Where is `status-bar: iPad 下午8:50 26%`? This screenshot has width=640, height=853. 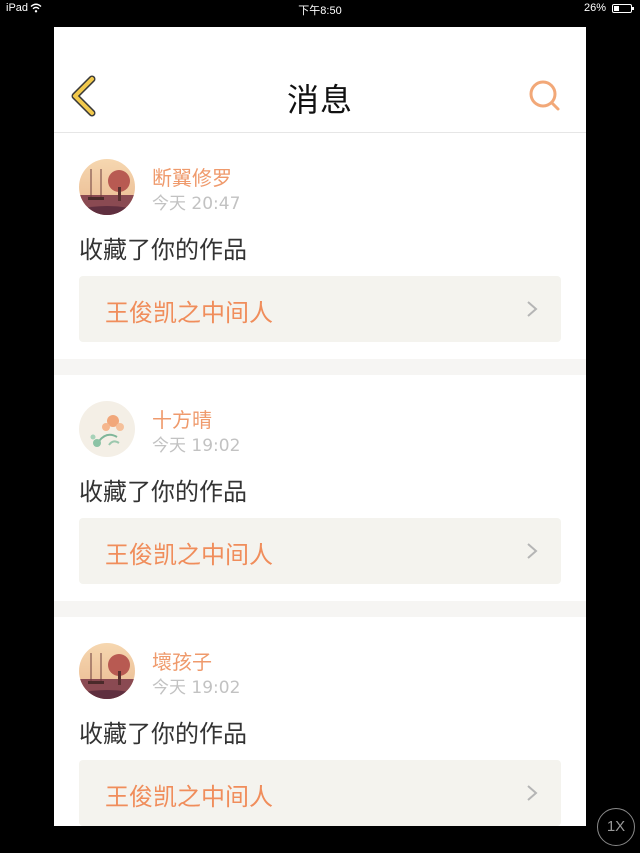 status-bar: iPad 下午8:50 26% is located at coordinates (320, 9).